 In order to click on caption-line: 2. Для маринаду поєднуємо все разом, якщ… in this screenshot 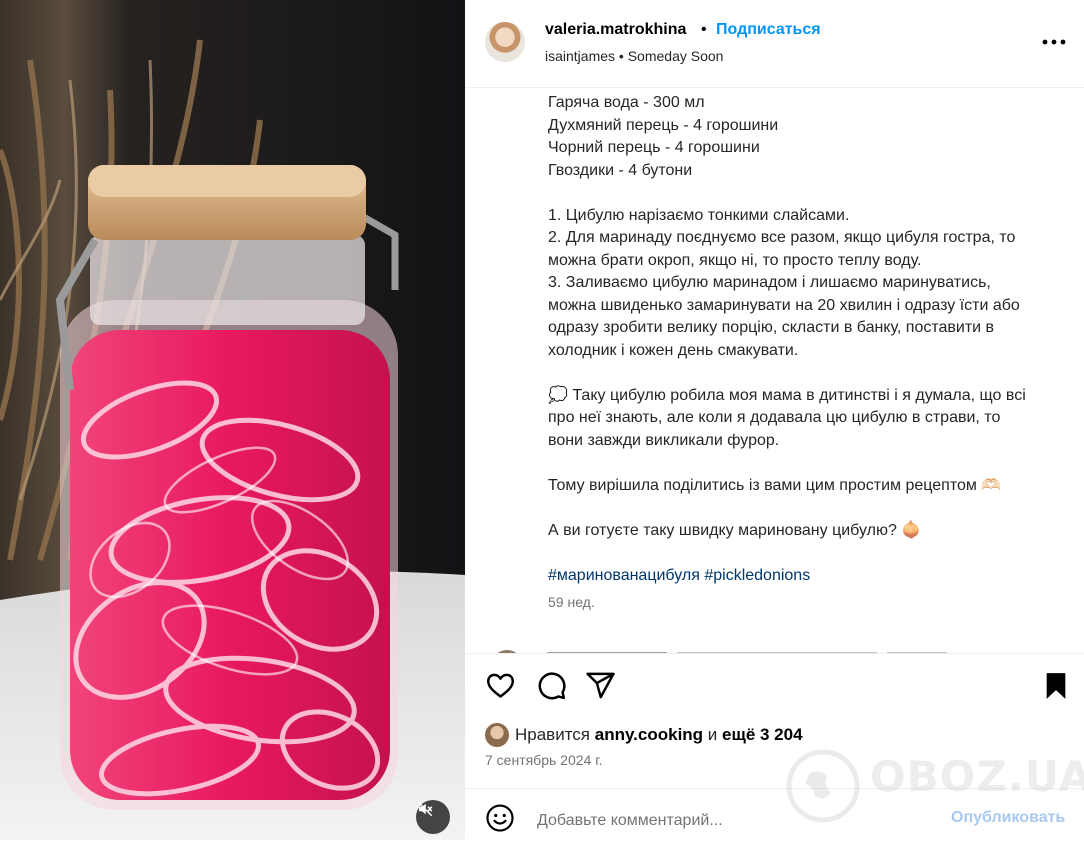, I will do `click(782, 237)`.